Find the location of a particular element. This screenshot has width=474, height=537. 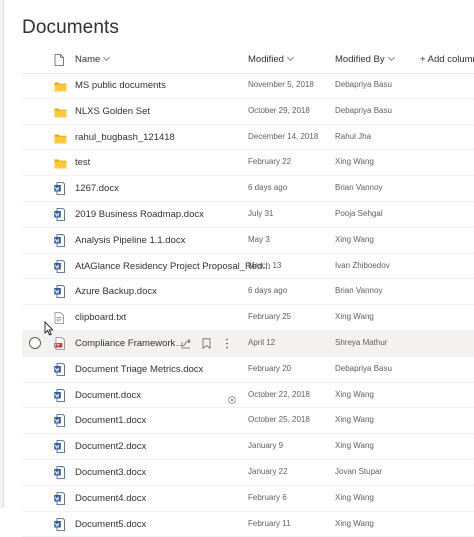

list-item: Analysis Pipeline 1.1.docx May 3 Xing Wang is located at coordinates (248, 241).